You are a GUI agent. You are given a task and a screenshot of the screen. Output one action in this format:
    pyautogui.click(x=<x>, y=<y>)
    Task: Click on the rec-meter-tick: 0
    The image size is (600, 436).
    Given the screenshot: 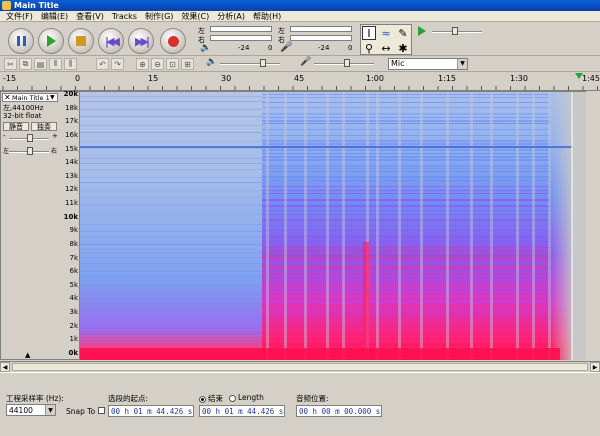 What is the action you would take?
    pyautogui.click(x=350, y=48)
    